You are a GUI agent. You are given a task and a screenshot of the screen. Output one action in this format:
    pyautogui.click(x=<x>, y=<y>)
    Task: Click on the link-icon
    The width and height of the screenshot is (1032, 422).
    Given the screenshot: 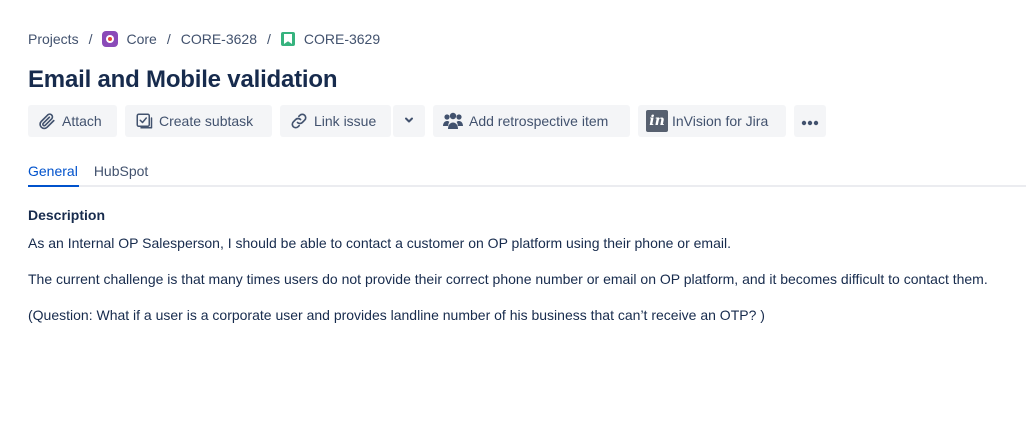 What is the action you would take?
    pyautogui.click(x=299, y=121)
    